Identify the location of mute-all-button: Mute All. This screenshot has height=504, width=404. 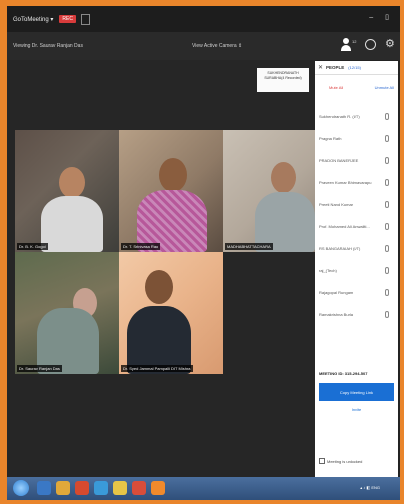
(336, 91).